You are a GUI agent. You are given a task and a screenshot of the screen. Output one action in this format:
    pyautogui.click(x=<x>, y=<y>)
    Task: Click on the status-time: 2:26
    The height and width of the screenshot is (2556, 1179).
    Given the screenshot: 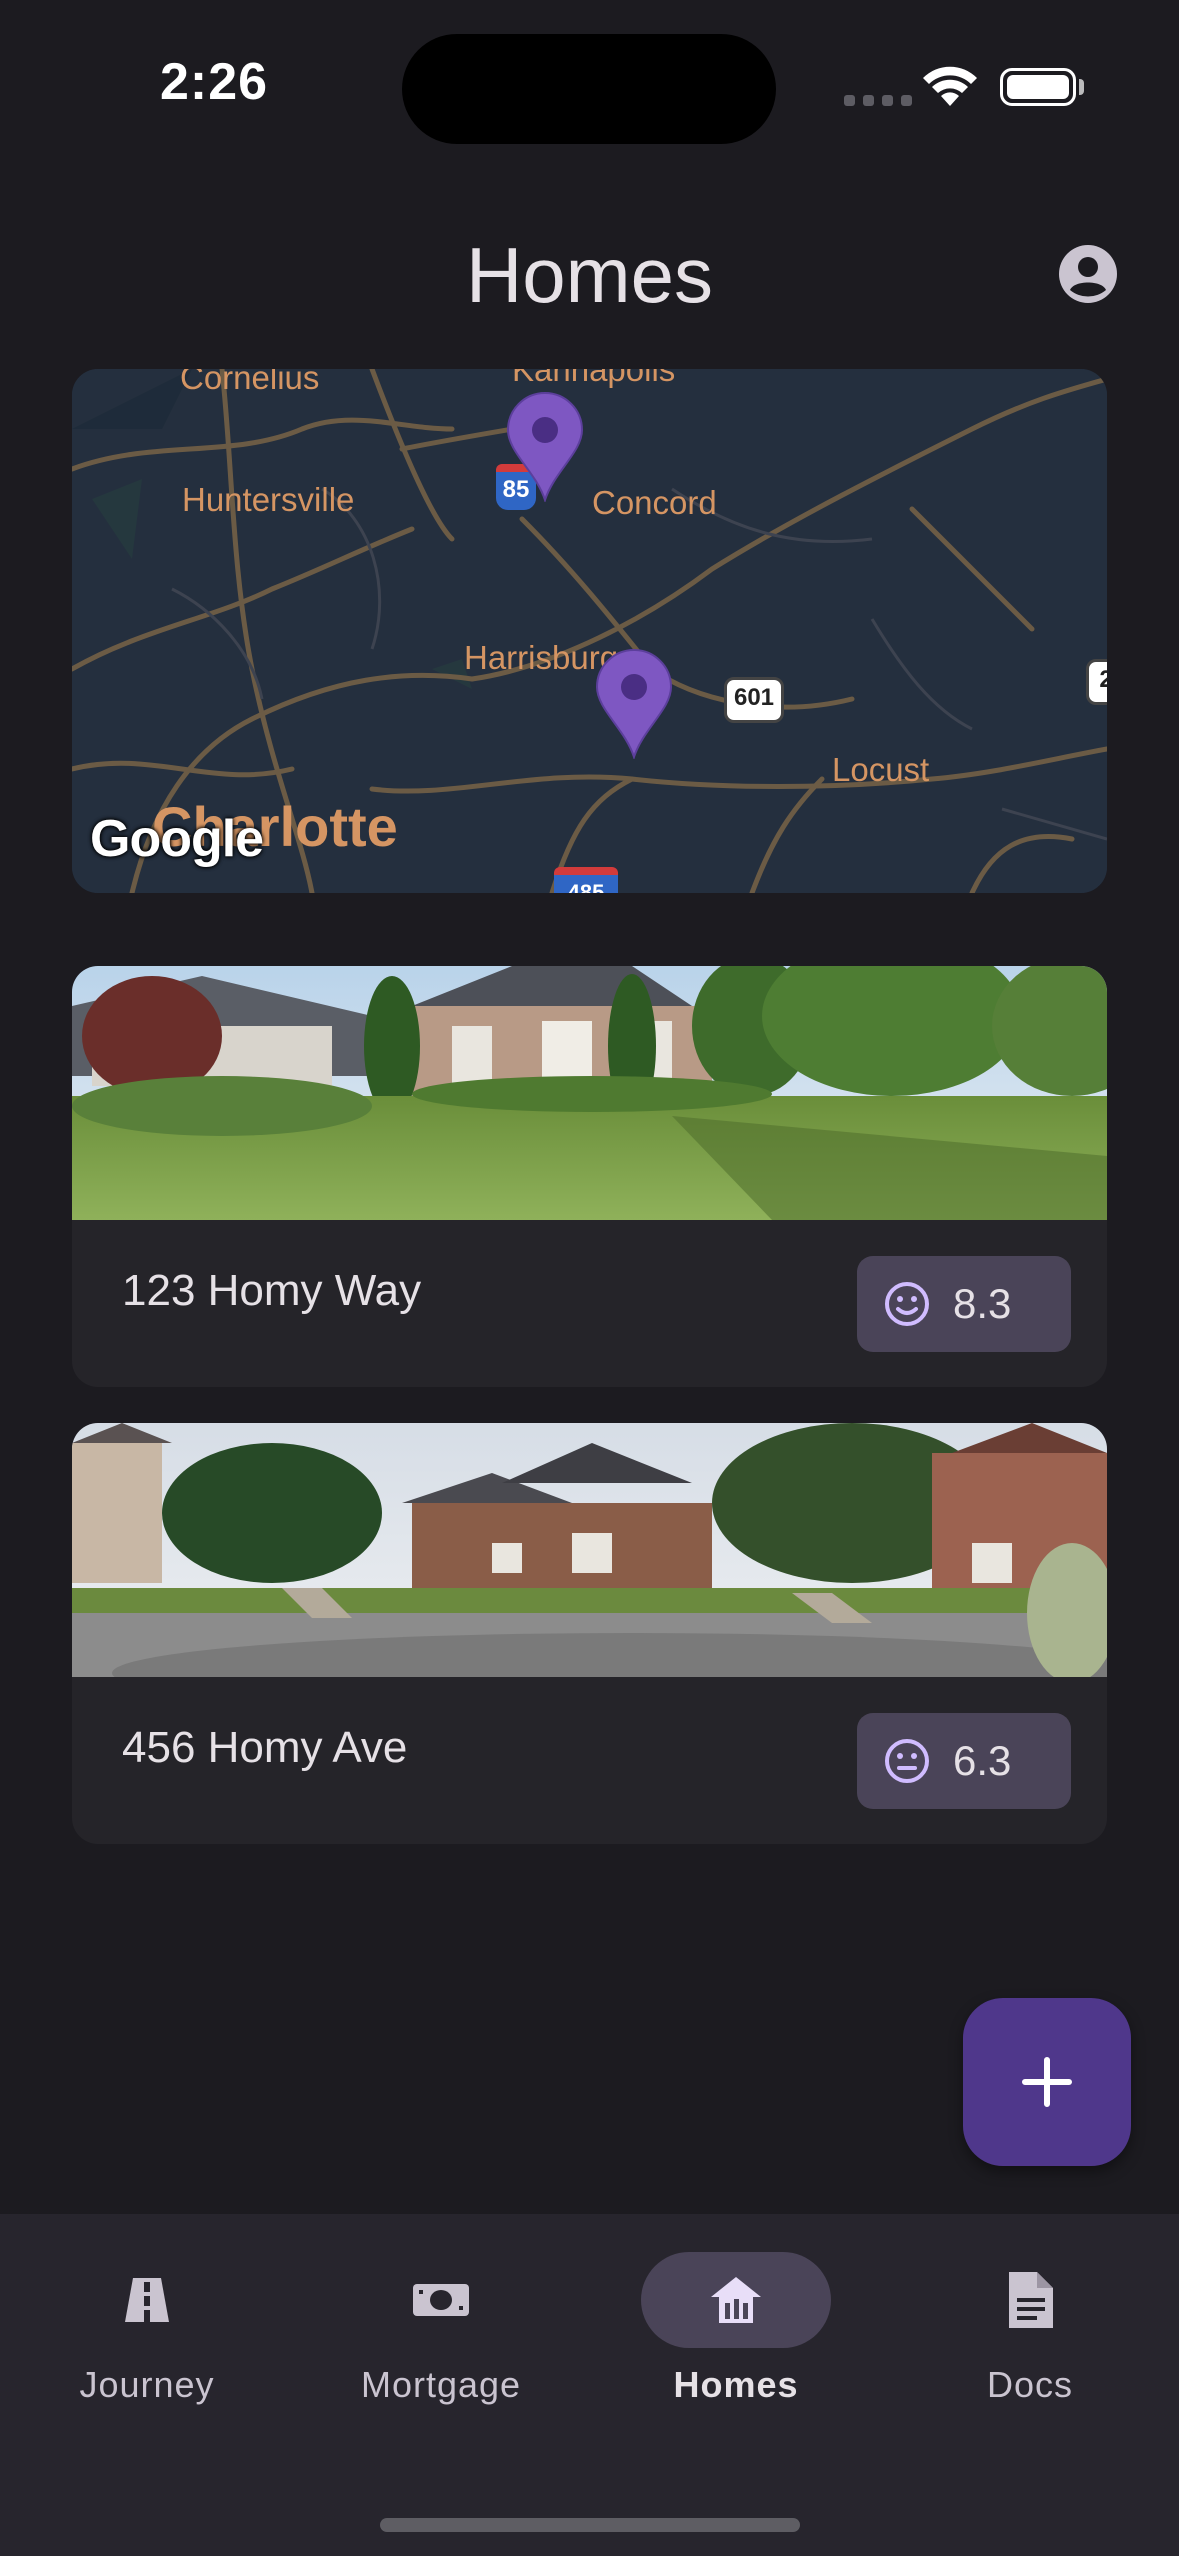 What is the action you would take?
    pyautogui.click(x=214, y=82)
    